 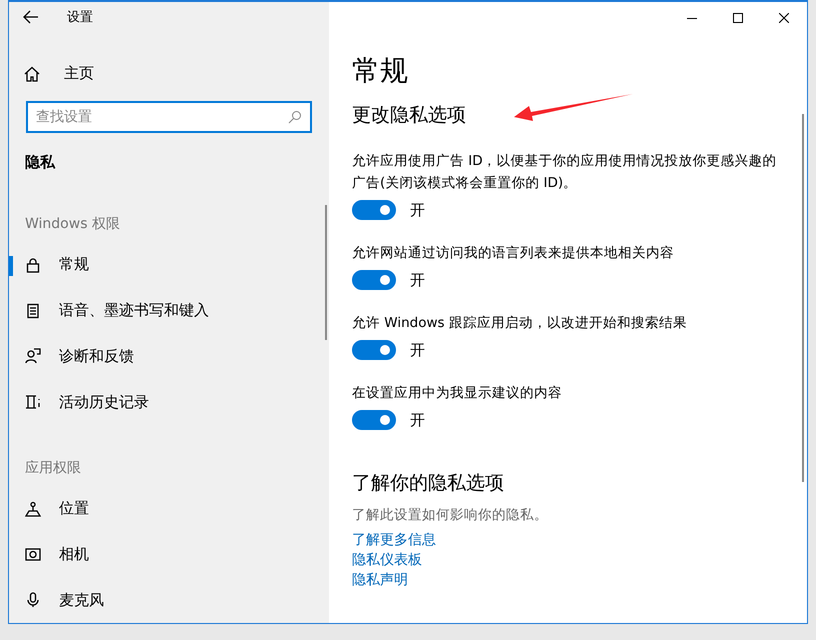 What do you see at coordinates (33, 310) in the screenshot?
I see `notepad-icon` at bounding box center [33, 310].